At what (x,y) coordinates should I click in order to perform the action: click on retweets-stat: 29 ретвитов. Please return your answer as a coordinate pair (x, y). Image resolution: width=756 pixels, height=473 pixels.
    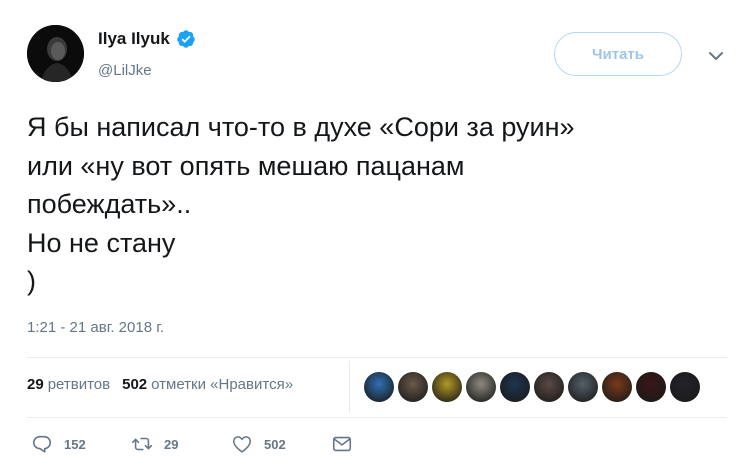
    Looking at the image, I should click on (68, 384).